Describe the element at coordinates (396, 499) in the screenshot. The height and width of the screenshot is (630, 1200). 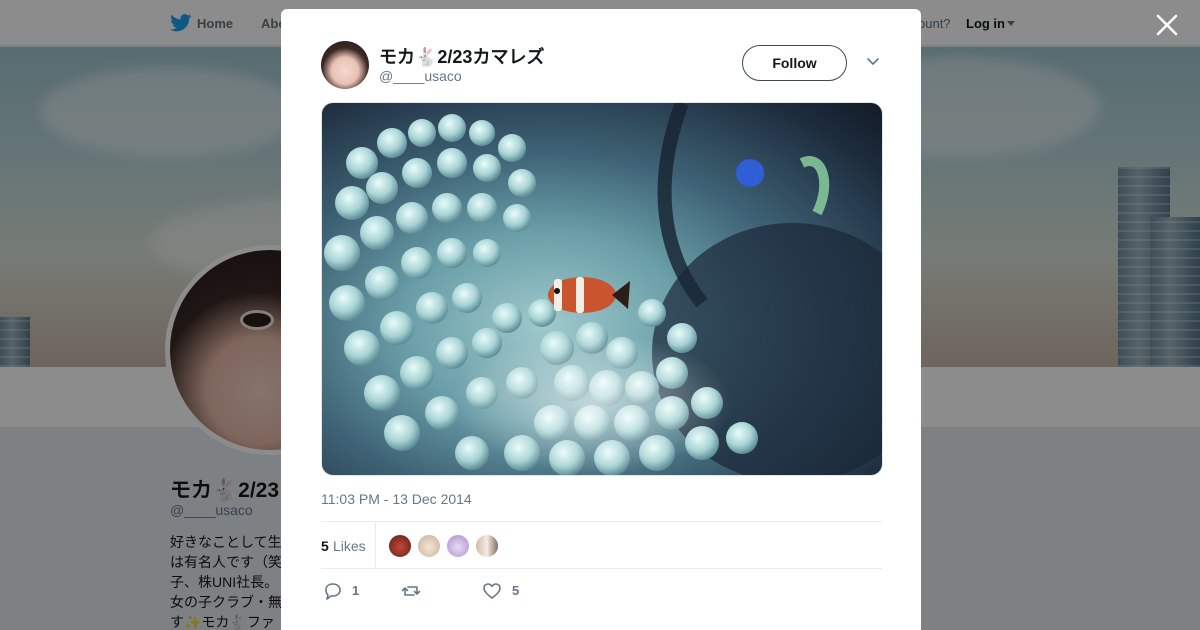
I see `tweet-timestamp: 11:03 PM - 13 Dec 2014` at that location.